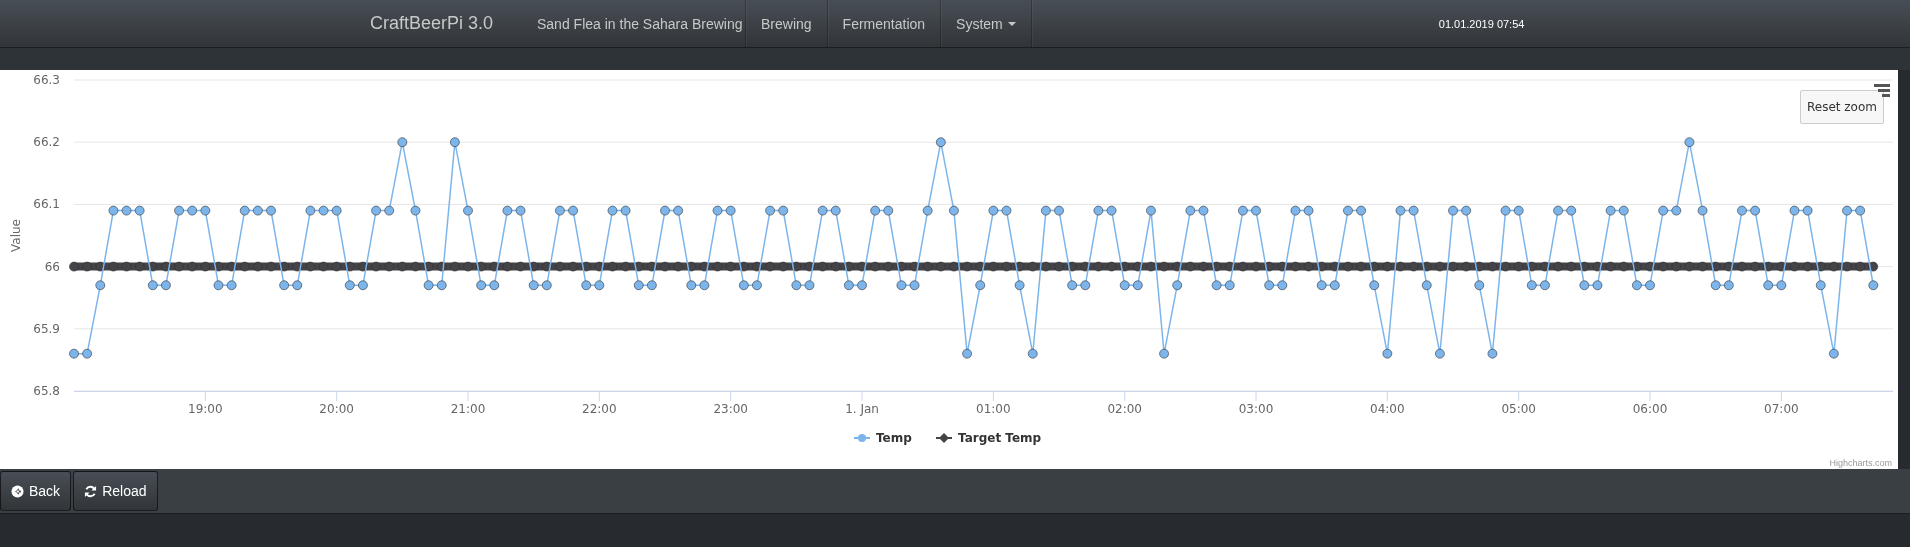 The image size is (1910, 547). Describe the element at coordinates (46, 142) in the screenshot. I see `axis-label: 66.2` at that location.